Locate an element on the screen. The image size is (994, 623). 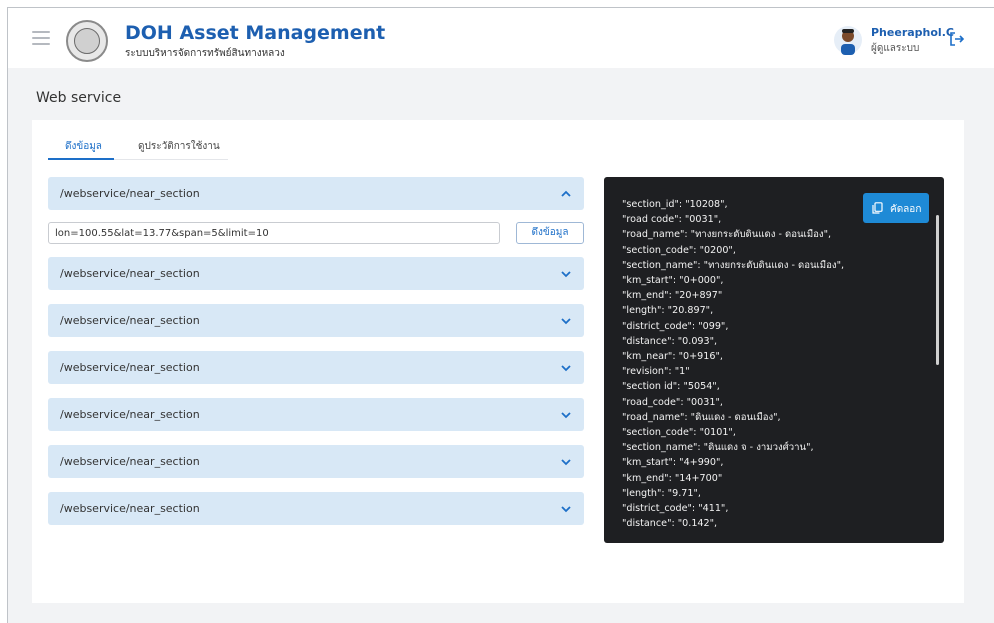
user-role: ผู้ดูแลระบบ is located at coordinates (895, 48).